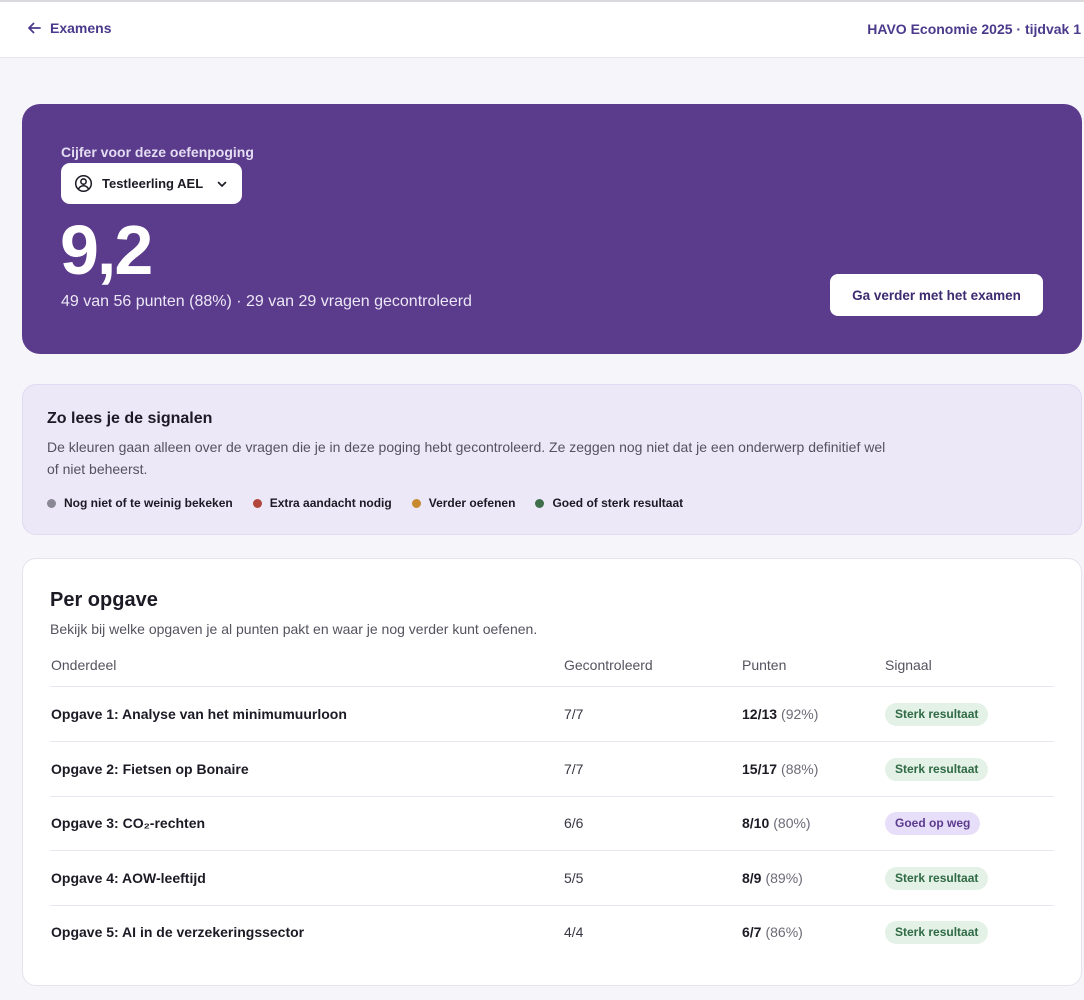  Describe the element at coordinates (760, 714) in the screenshot. I see `points-value: 12/13` at that location.